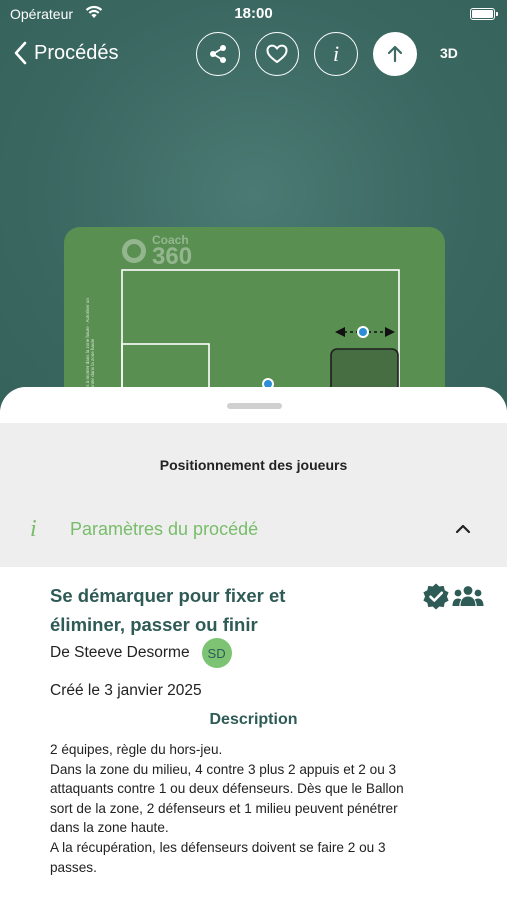  Describe the element at coordinates (164, 529) in the screenshot. I see `params-label: Paramètres du procédé` at that location.